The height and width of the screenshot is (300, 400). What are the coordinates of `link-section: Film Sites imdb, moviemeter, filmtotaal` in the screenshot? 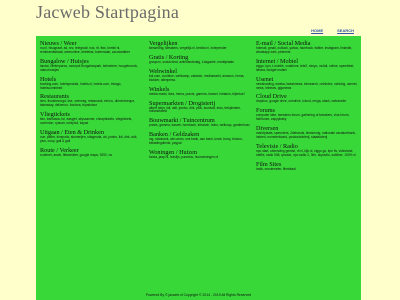 It's located at (308, 166).